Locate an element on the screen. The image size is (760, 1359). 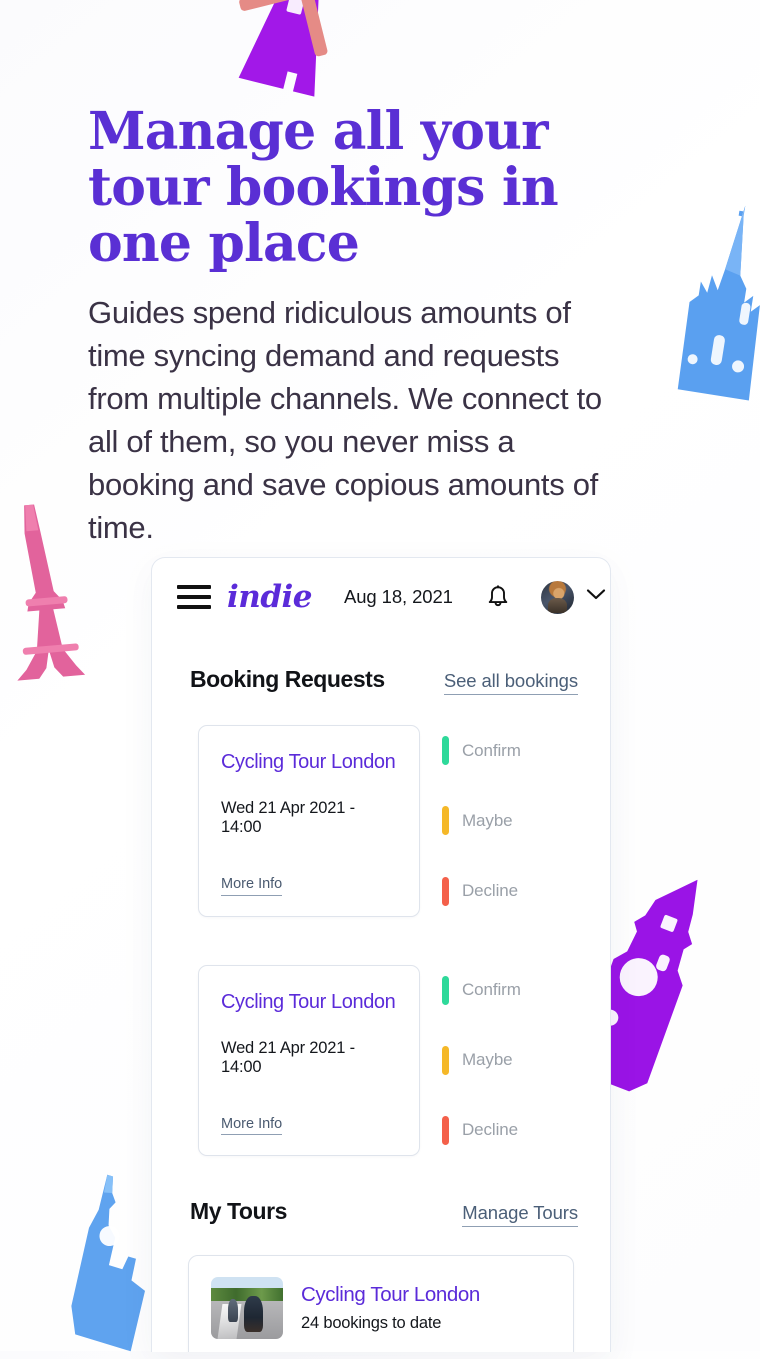
bell-icon is located at coordinates (498, 597).